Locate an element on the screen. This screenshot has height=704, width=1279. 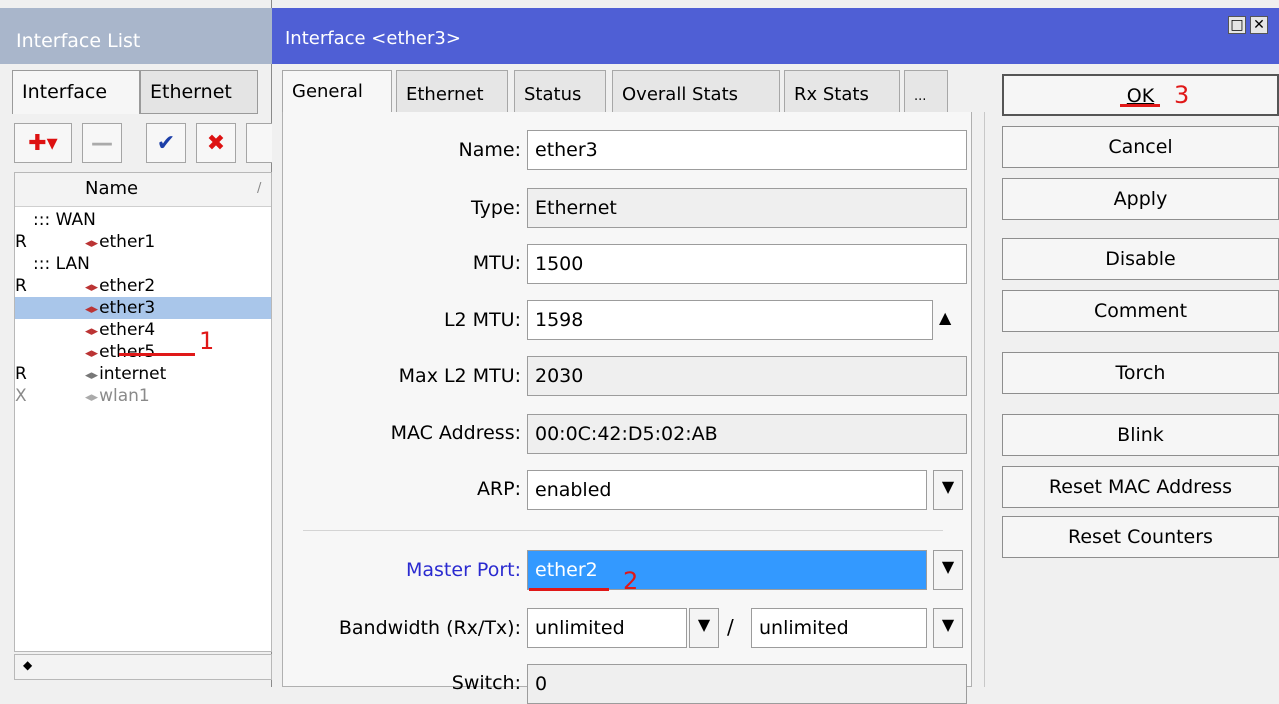
table-header: Name / is located at coordinates (143, 190).